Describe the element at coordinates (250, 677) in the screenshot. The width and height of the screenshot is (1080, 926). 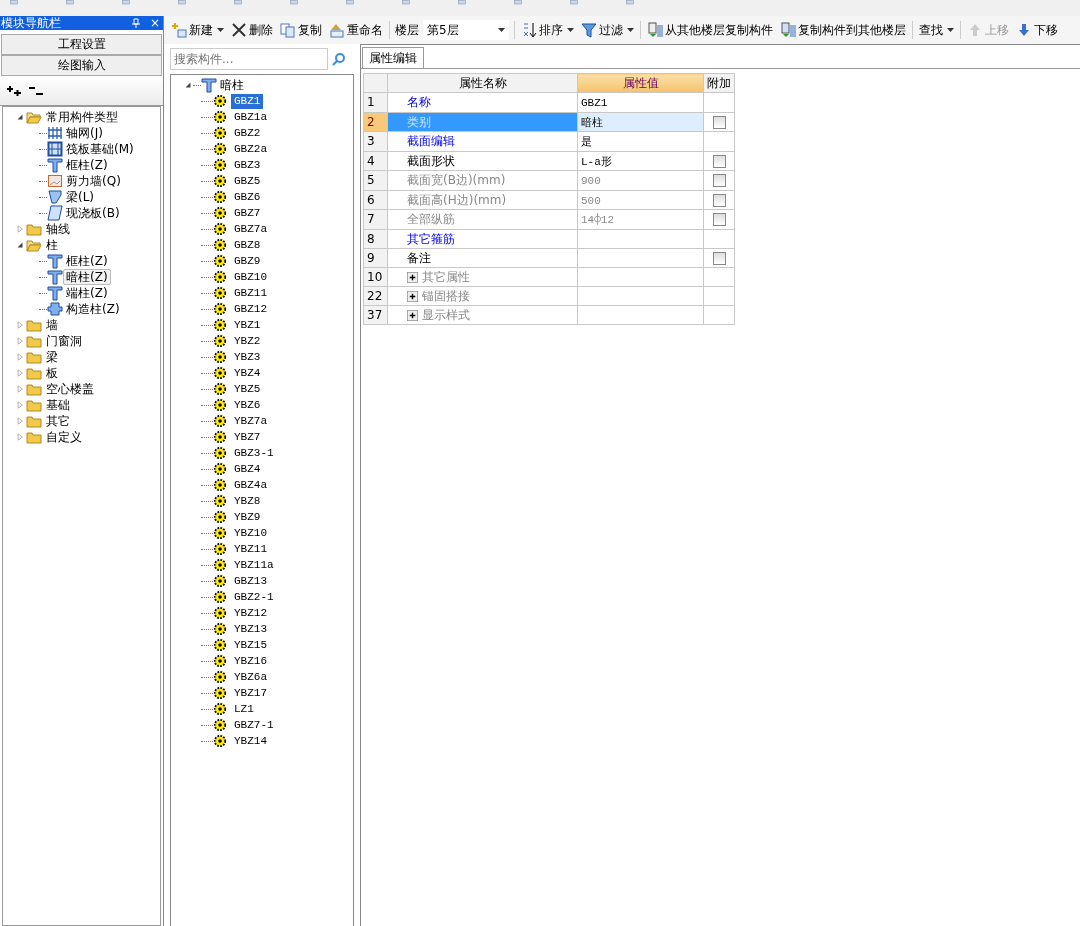
I see `tree-item: YBZ6a` at that location.